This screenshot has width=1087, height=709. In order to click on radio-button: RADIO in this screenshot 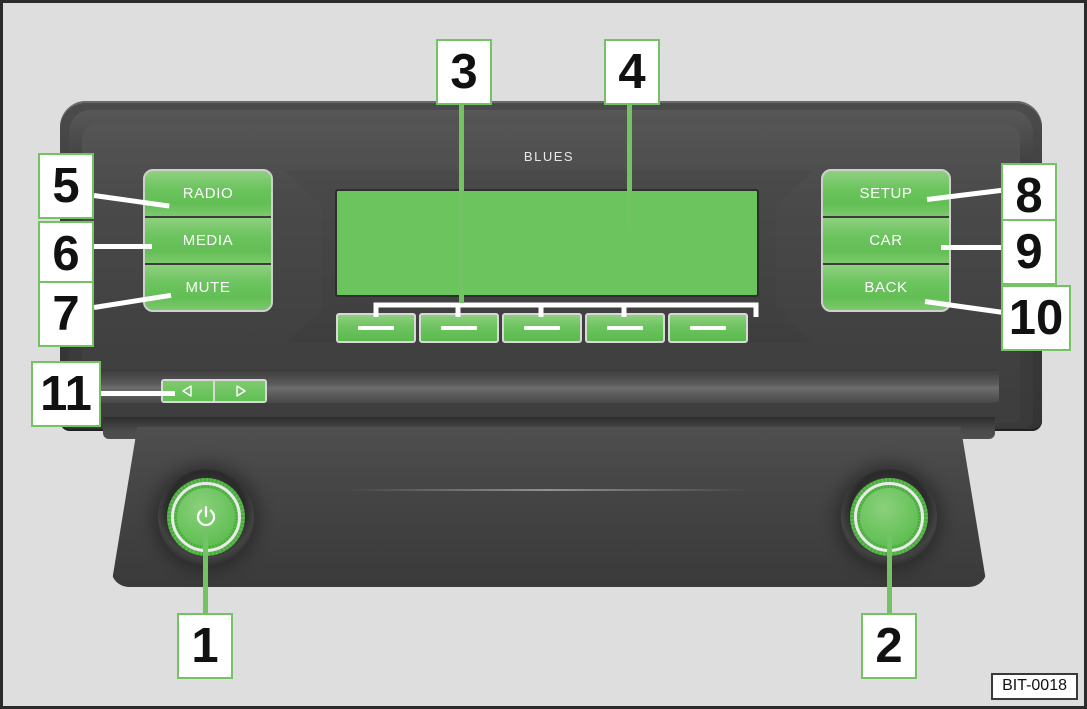, I will do `click(208, 194)`.